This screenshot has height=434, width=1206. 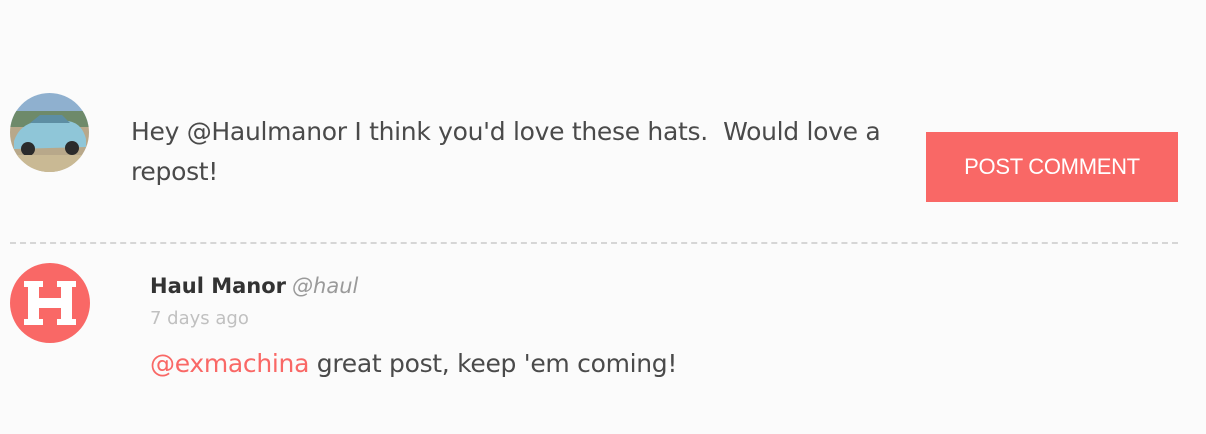 I want to click on user-mention-link: @exmachina, so click(x=229, y=363).